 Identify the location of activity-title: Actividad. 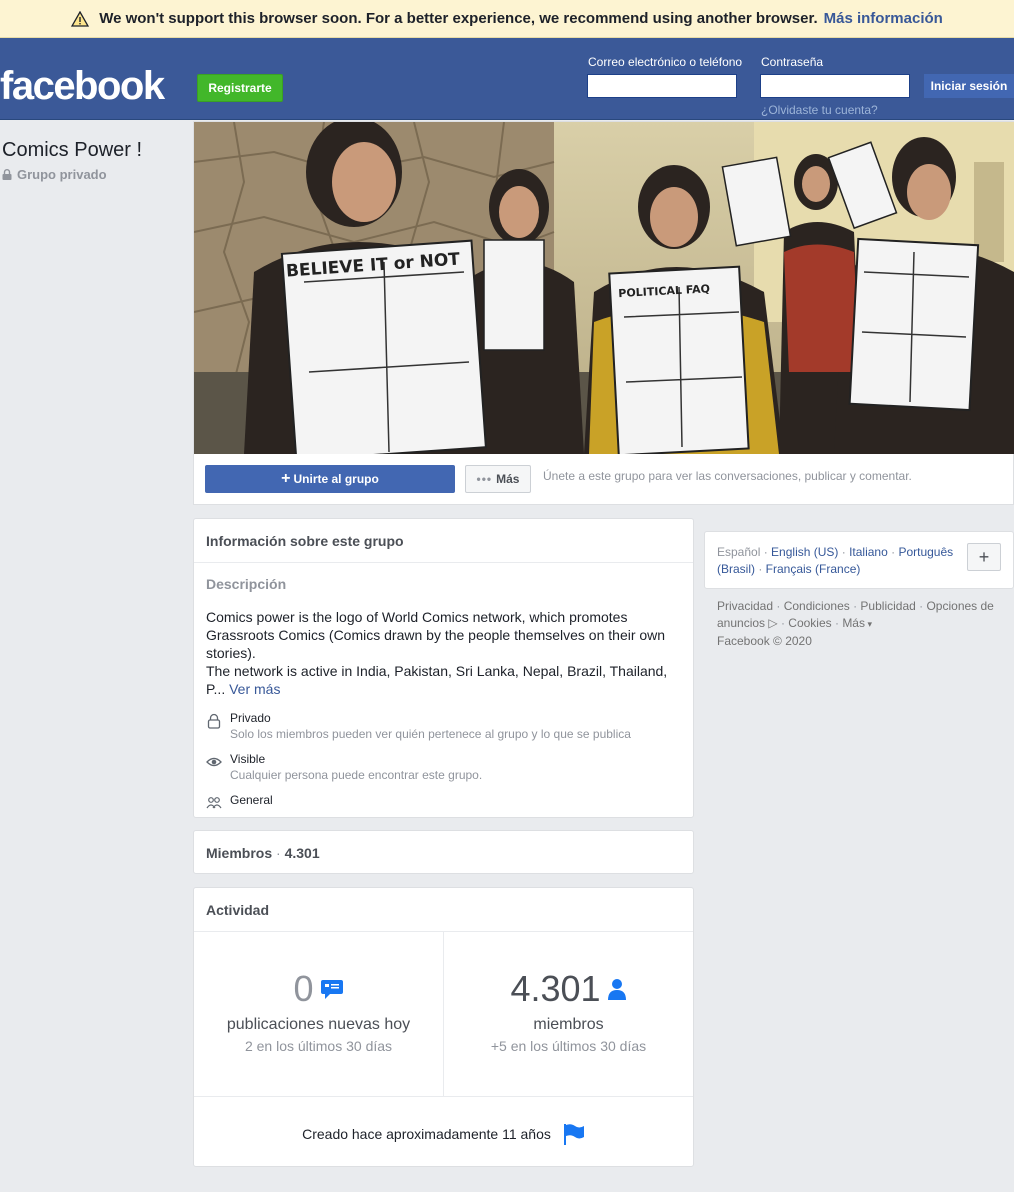
(238, 910).